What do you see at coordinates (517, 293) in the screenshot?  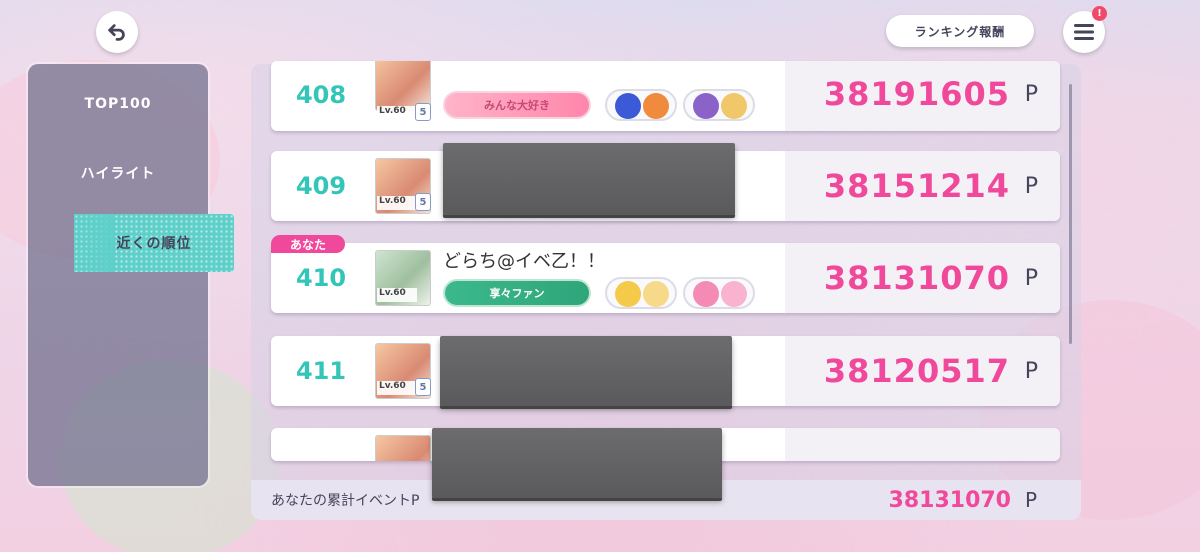 I see `honor-title: 享々ファン` at bounding box center [517, 293].